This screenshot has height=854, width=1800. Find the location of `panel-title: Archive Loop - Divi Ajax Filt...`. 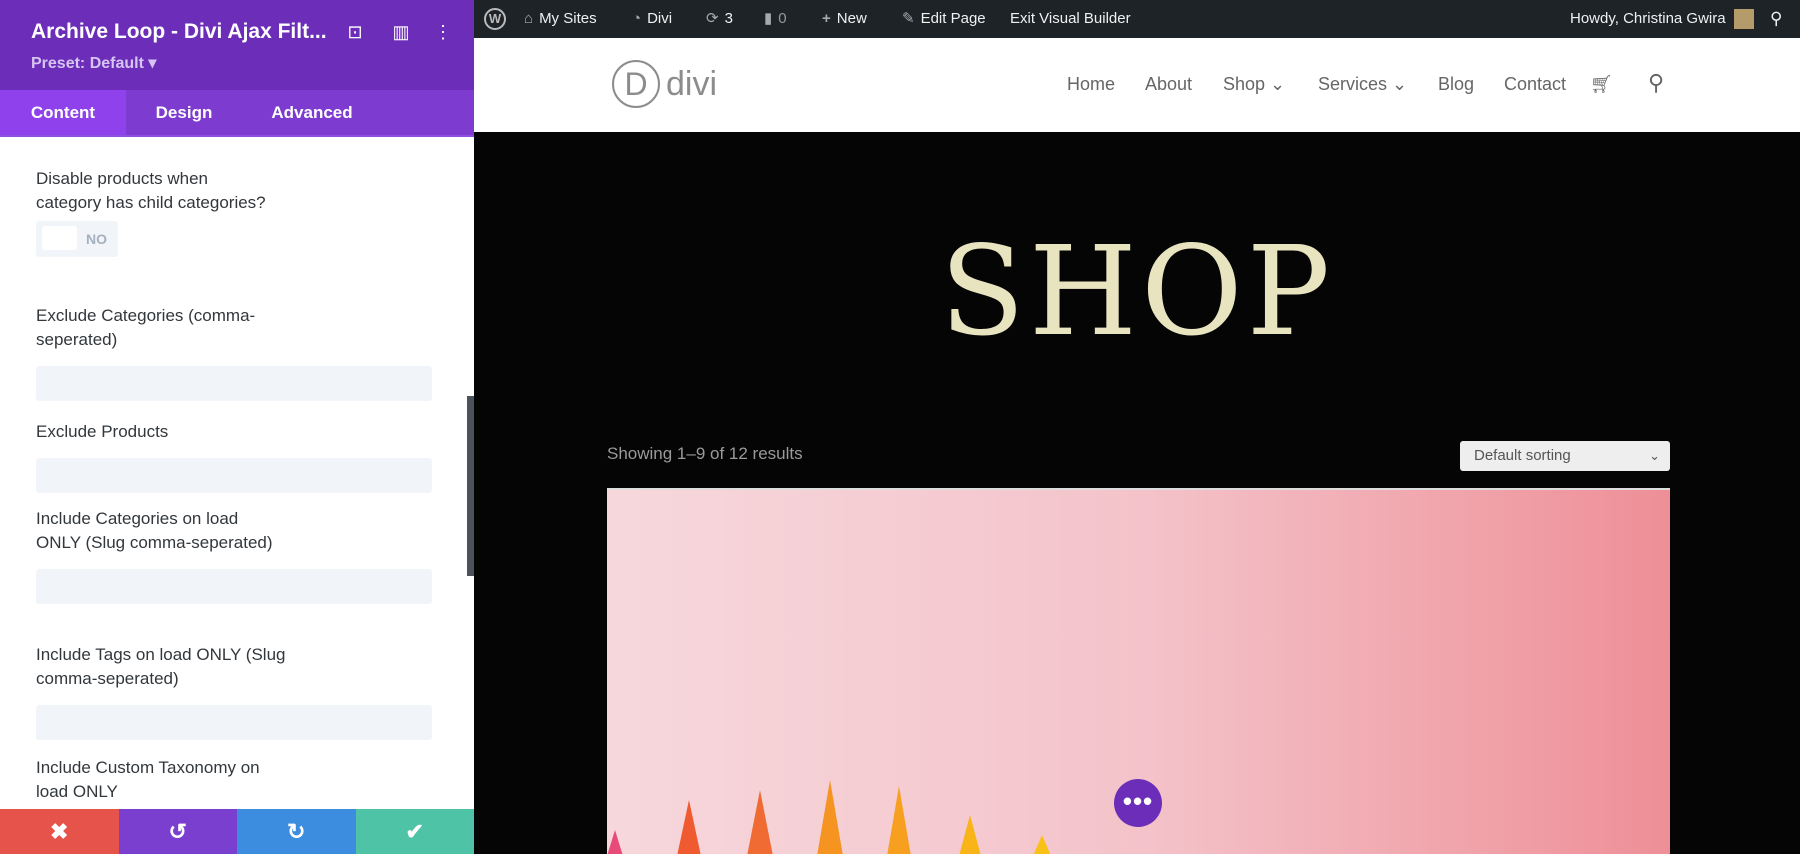

panel-title: Archive Loop - Divi Ajax Filt... is located at coordinates (179, 31).